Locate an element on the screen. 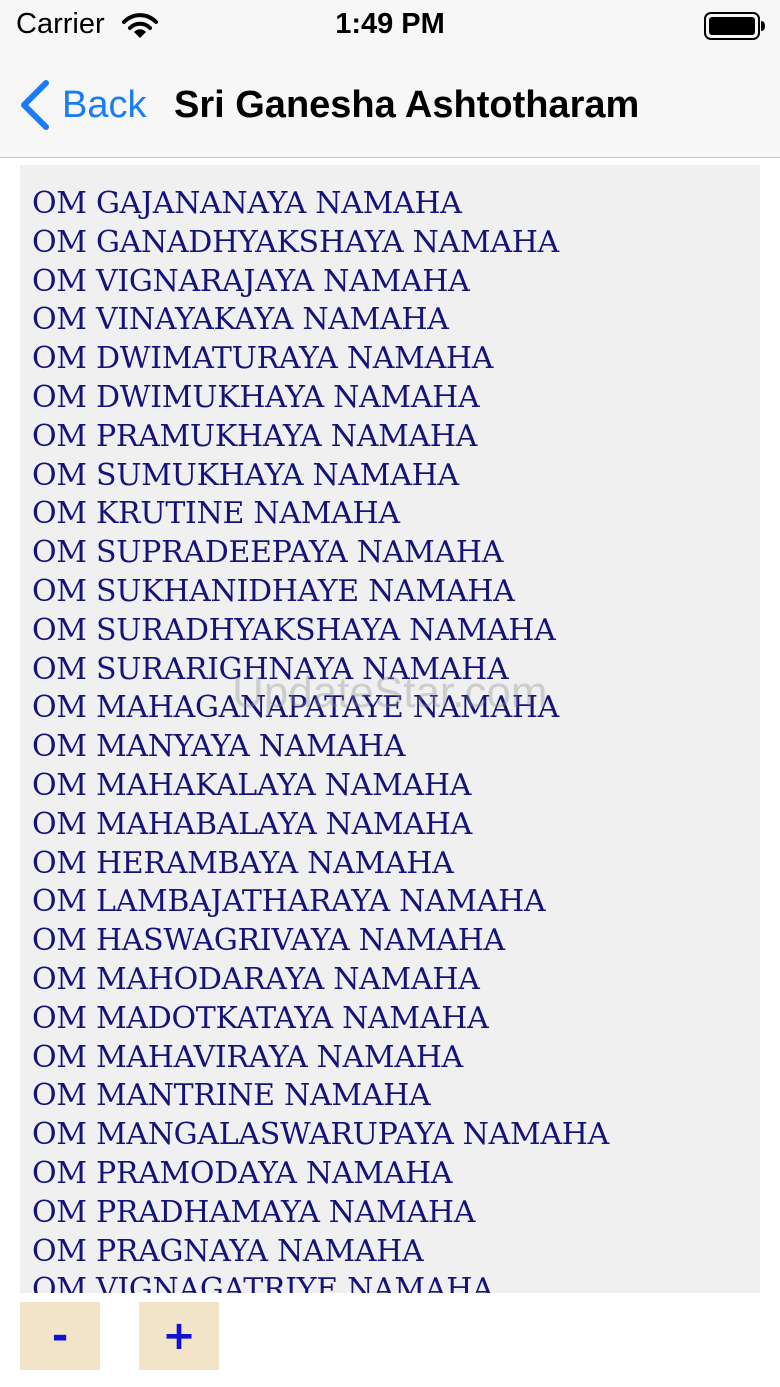  mantra-line: OM SUMUKHAYA NAMAHA is located at coordinates (245, 475).